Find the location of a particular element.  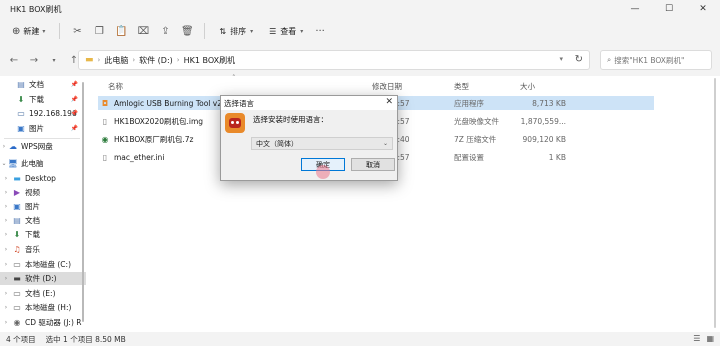

view-label: 查看 is located at coordinates (288, 31).